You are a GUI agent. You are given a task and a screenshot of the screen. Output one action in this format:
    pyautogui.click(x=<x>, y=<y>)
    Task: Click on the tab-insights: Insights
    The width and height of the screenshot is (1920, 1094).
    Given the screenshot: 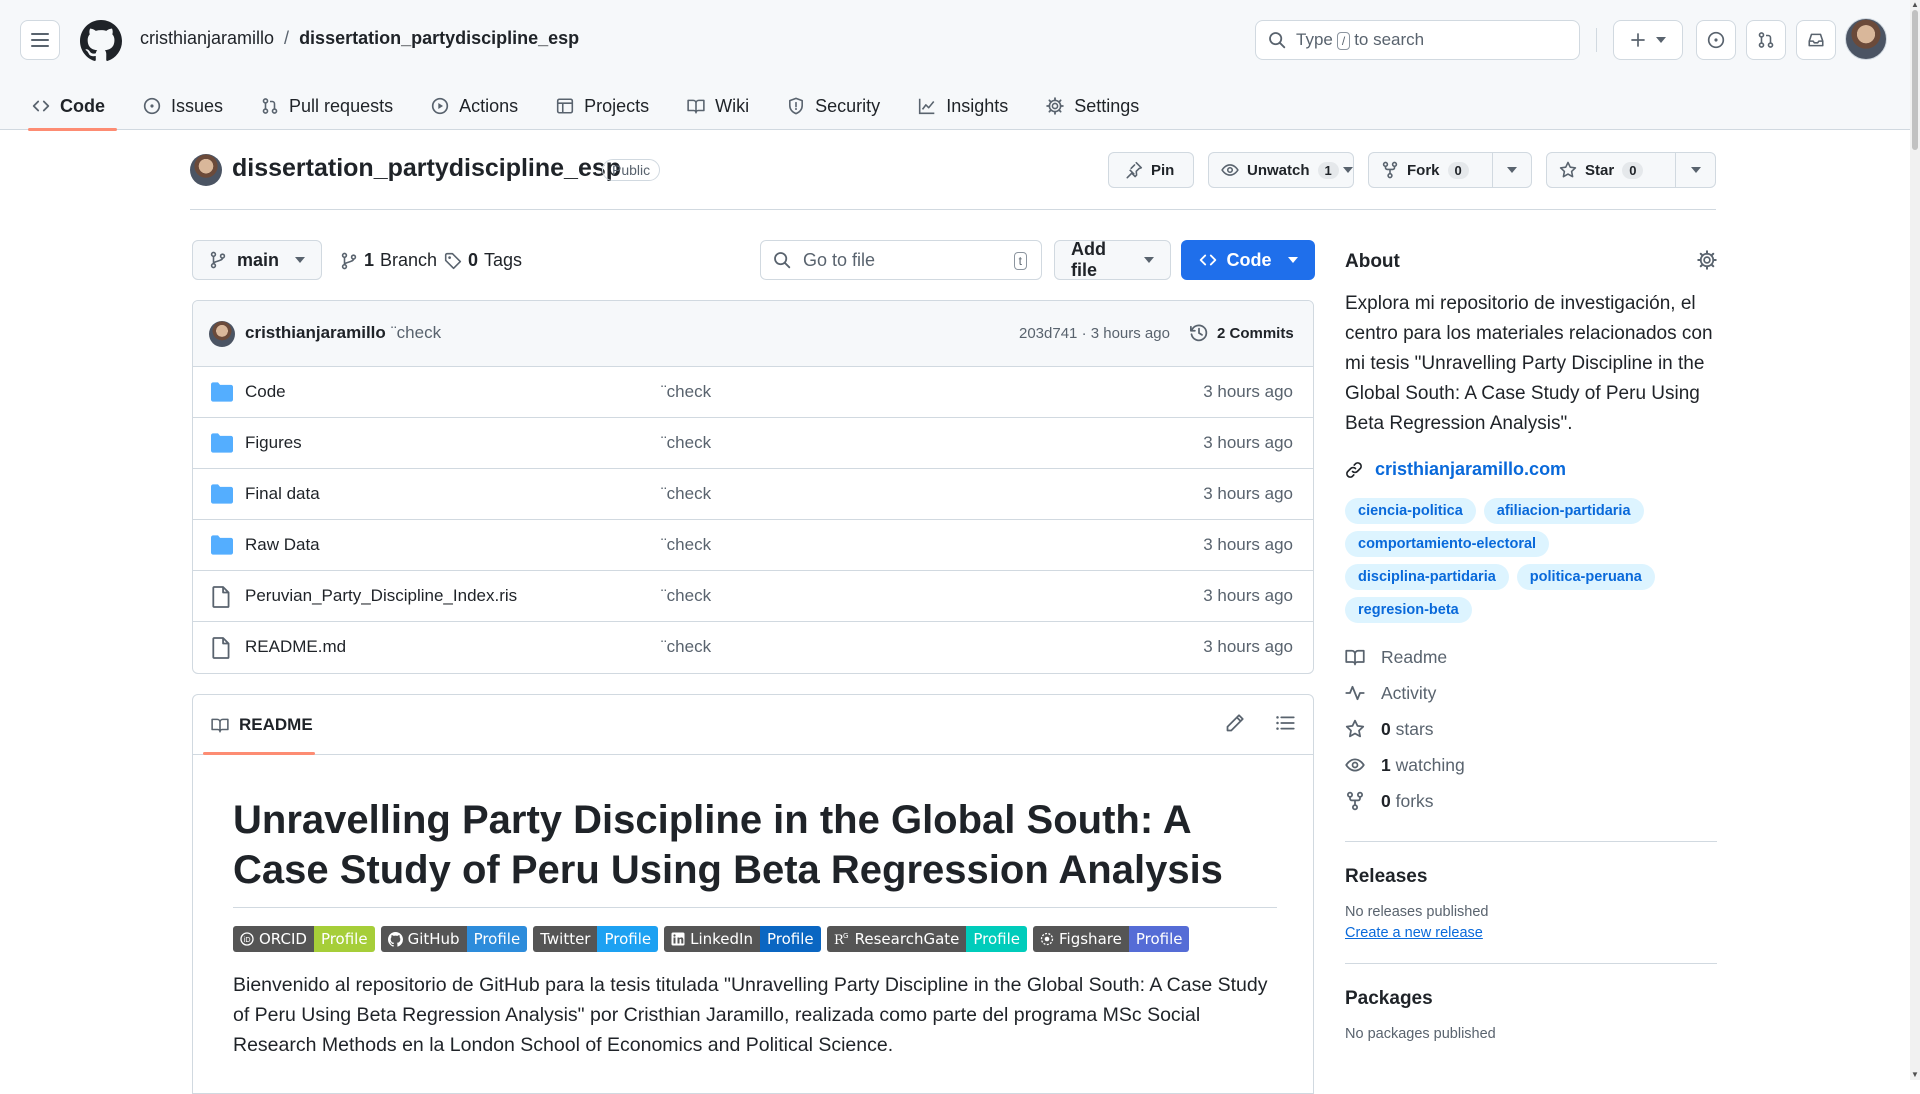 What is the action you would take?
    pyautogui.click(x=963, y=106)
    